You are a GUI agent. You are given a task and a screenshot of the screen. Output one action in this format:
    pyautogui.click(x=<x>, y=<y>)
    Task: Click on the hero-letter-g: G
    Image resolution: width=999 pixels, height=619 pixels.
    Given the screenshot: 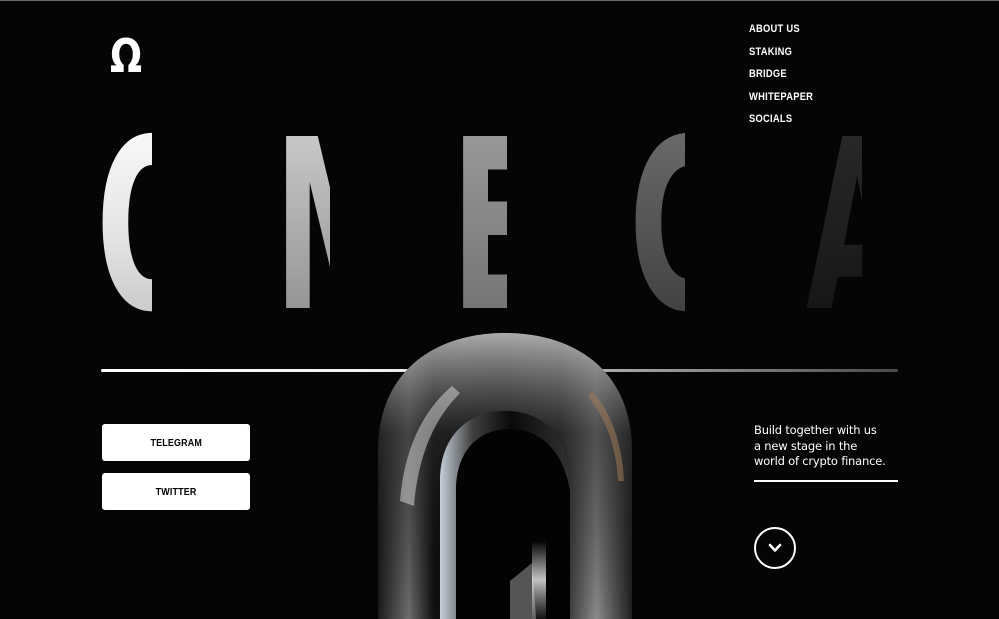 What is the action you would take?
    pyautogui.click(x=682, y=226)
    